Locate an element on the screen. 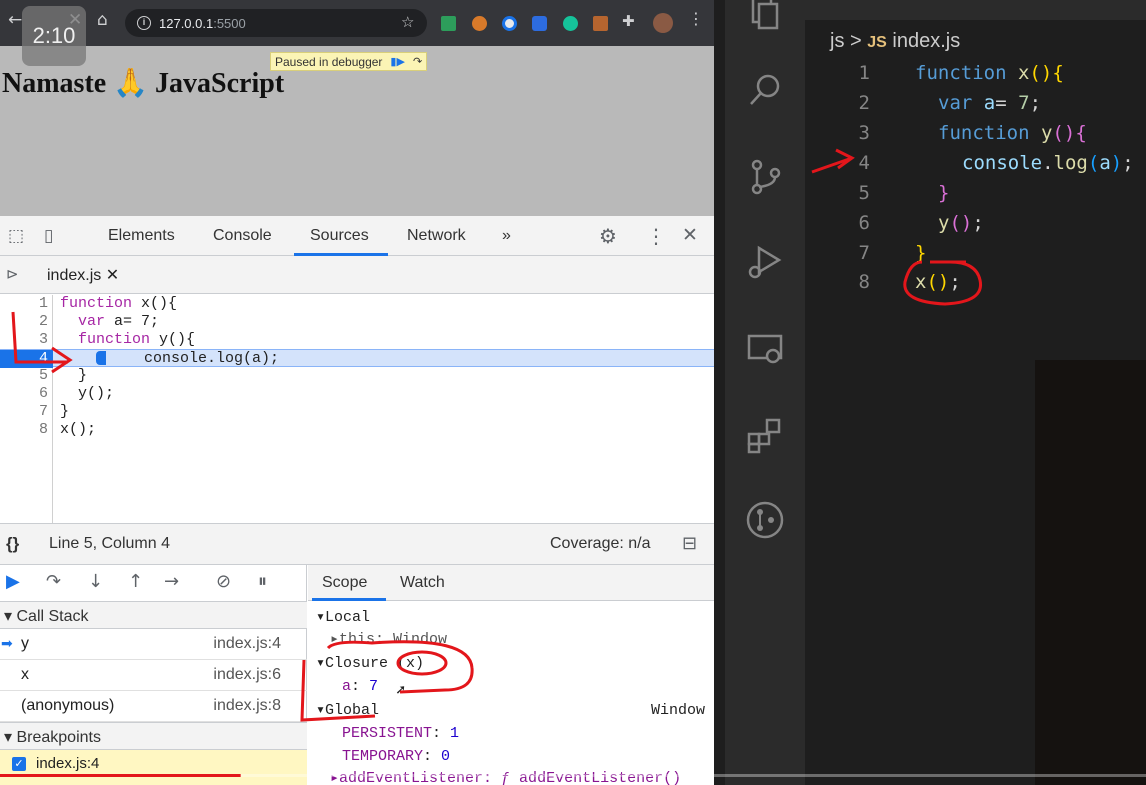 The height and width of the screenshot is (785, 1146). page-heading: Namaste 🙏 JavaScript is located at coordinates (143, 83).